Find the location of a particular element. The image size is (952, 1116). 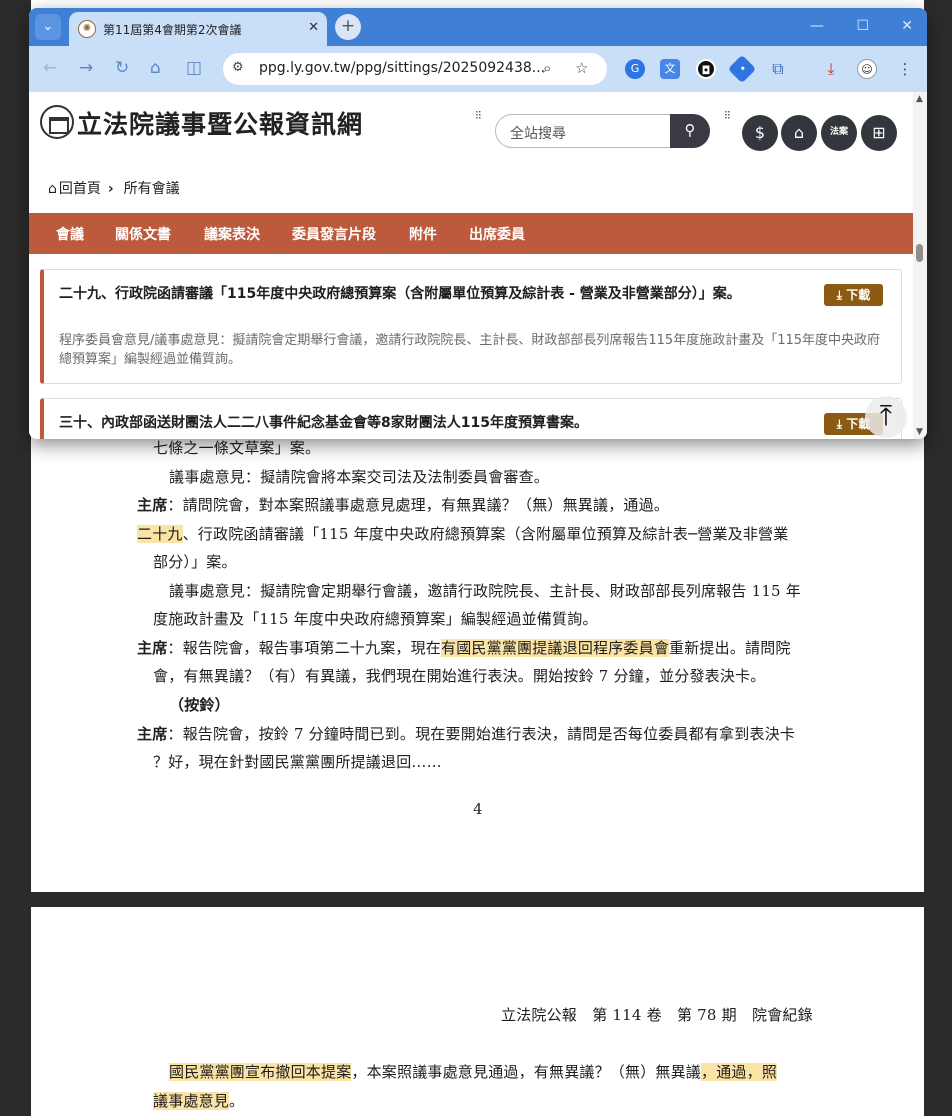

search-icon: ⚲ is located at coordinates (690, 131).